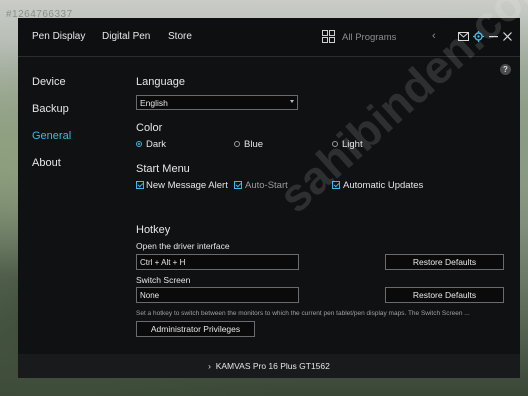 Image resolution: width=528 pixels, height=396 pixels. What do you see at coordinates (163, 169) in the screenshot?
I see `start-menu-title: Start Menu` at bounding box center [163, 169].